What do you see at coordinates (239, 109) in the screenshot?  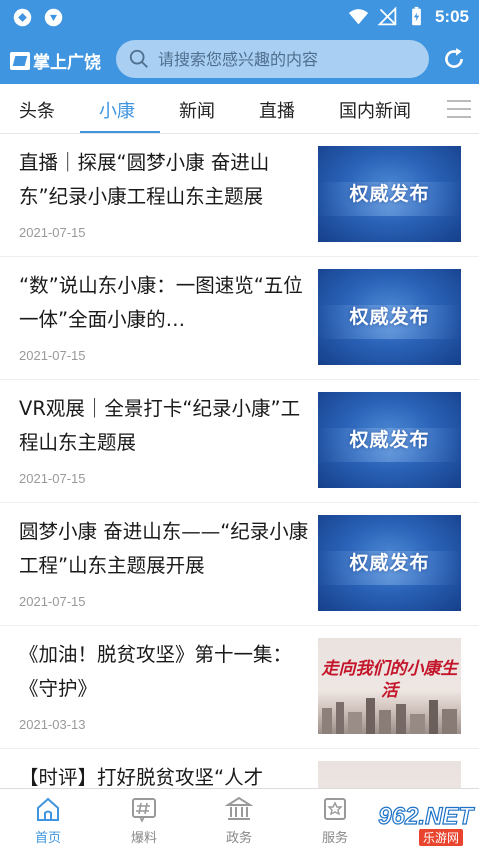 I see `category-tabs: 头条 小康 新闻 直播 国内新闻` at bounding box center [239, 109].